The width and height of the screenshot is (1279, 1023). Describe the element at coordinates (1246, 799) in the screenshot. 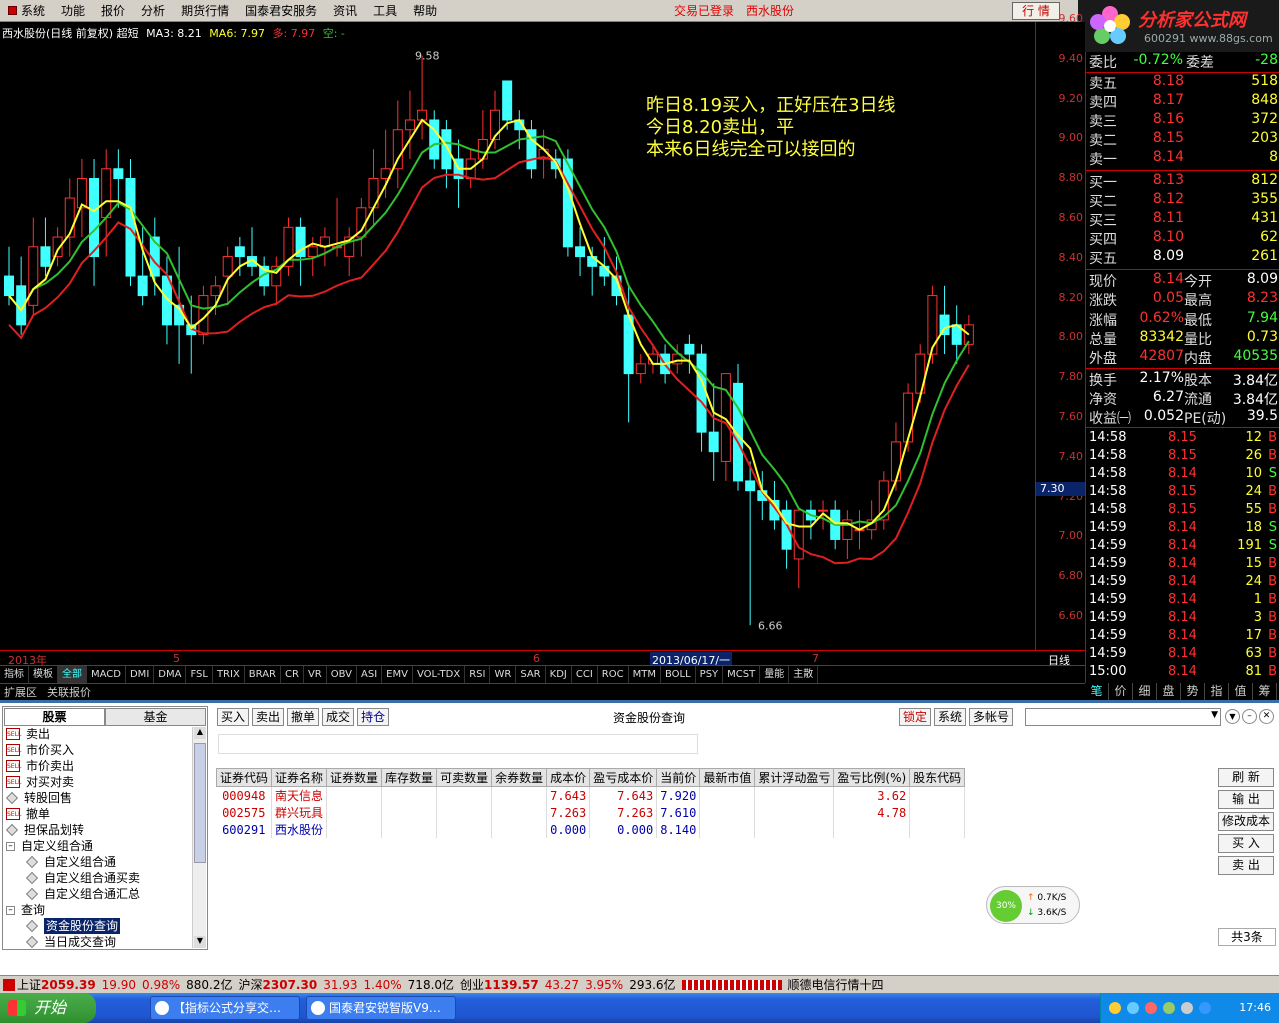

I see `export-button: 输 出` at that location.